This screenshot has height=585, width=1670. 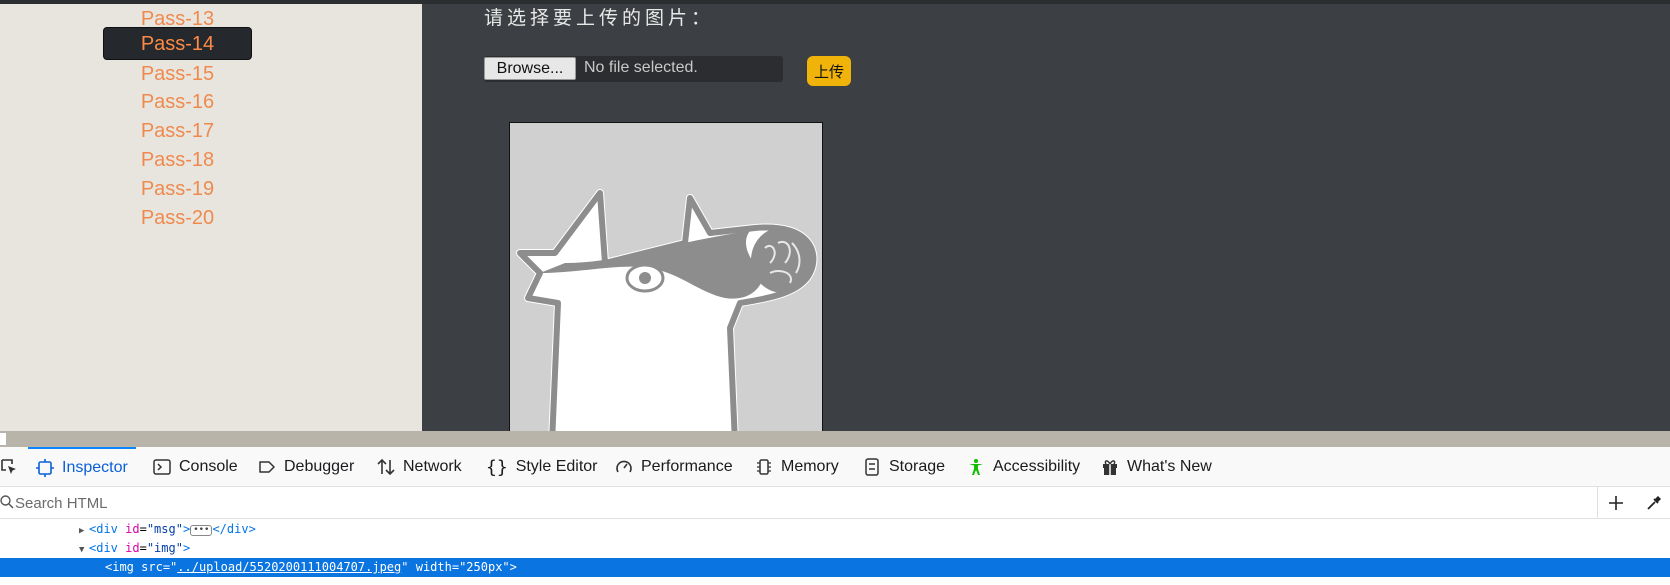 What do you see at coordinates (497, 467) in the screenshot?
I see `style-editor-icon: {}` at bounding box center [497, 467].